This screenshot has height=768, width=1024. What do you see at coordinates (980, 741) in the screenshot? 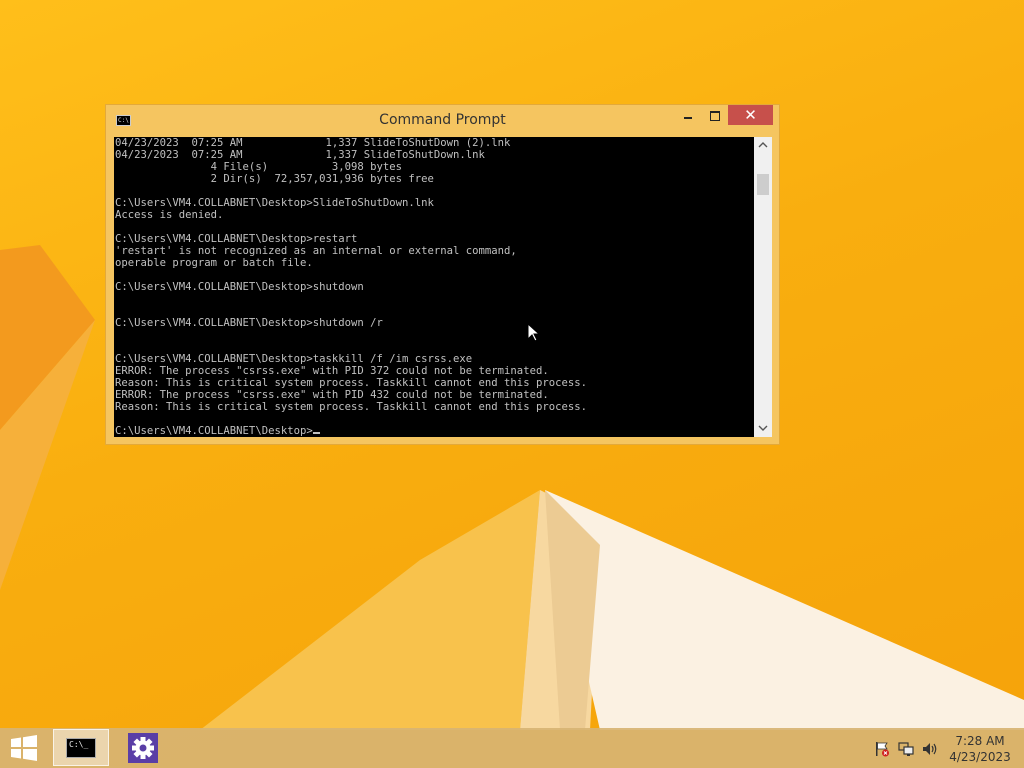
I see `clock-time: 7:28 AM` at bounding box center [980, 741].